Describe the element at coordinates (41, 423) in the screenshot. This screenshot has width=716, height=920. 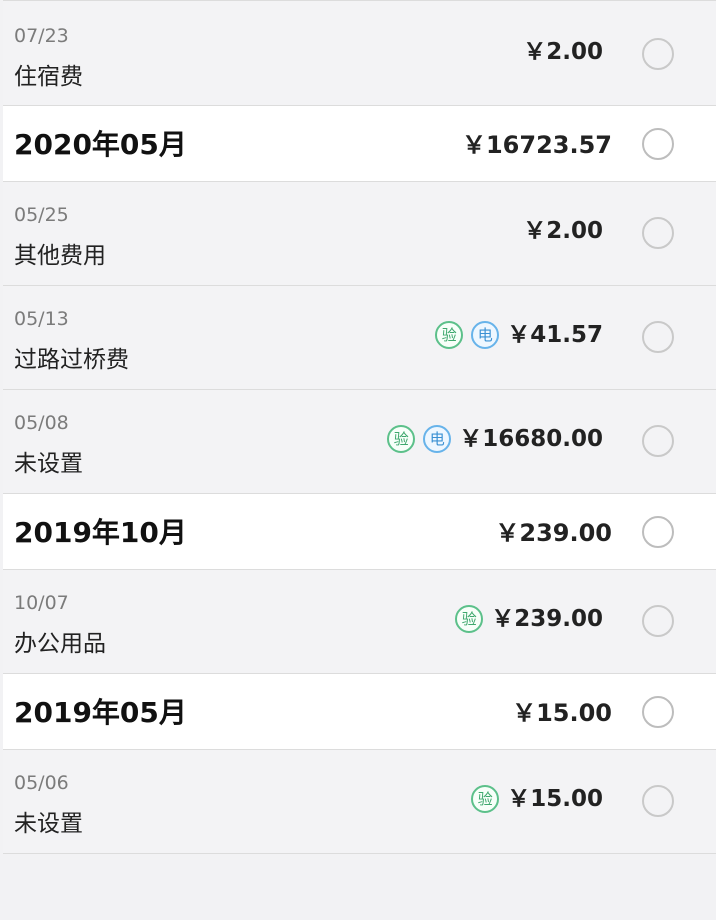
I see `expense-date: 05/08` at that location.